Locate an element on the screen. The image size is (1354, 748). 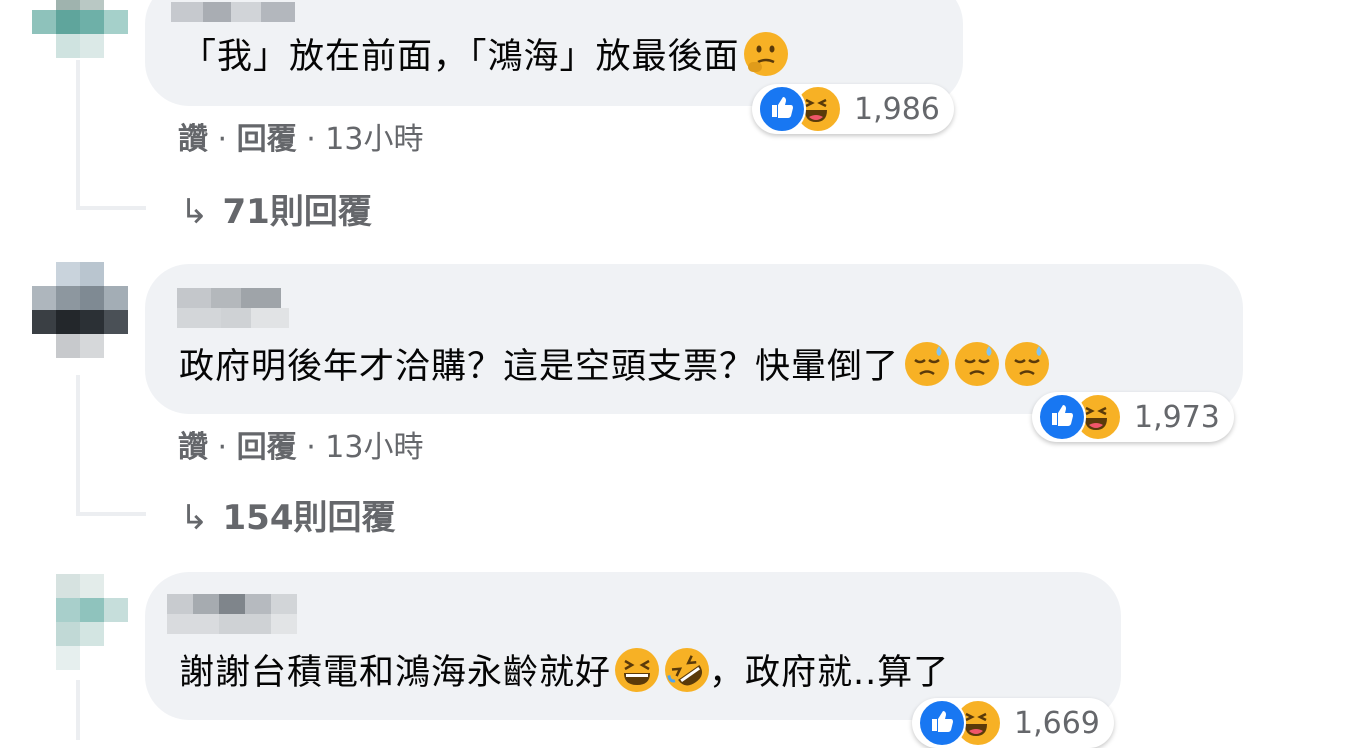
thinking-face-icon is located at coordinates (765, 54).